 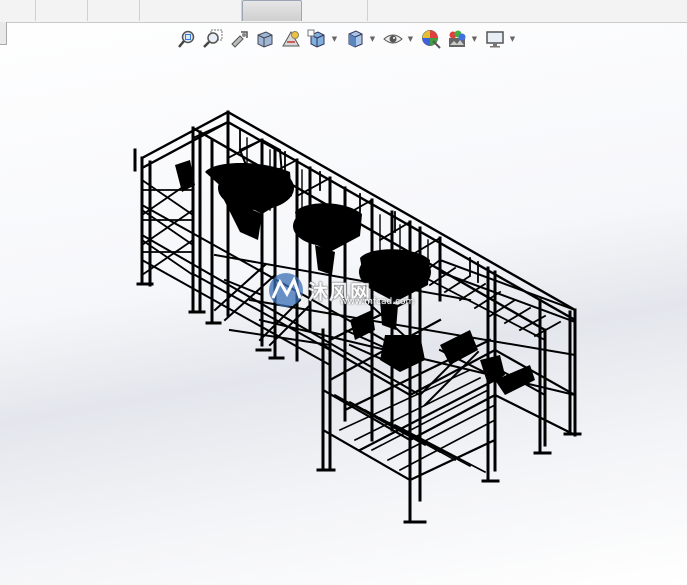 What do you see at coordinates (265, 39) in the screenshot?
I see `section-view-icon` at bounding box center [265, 39].